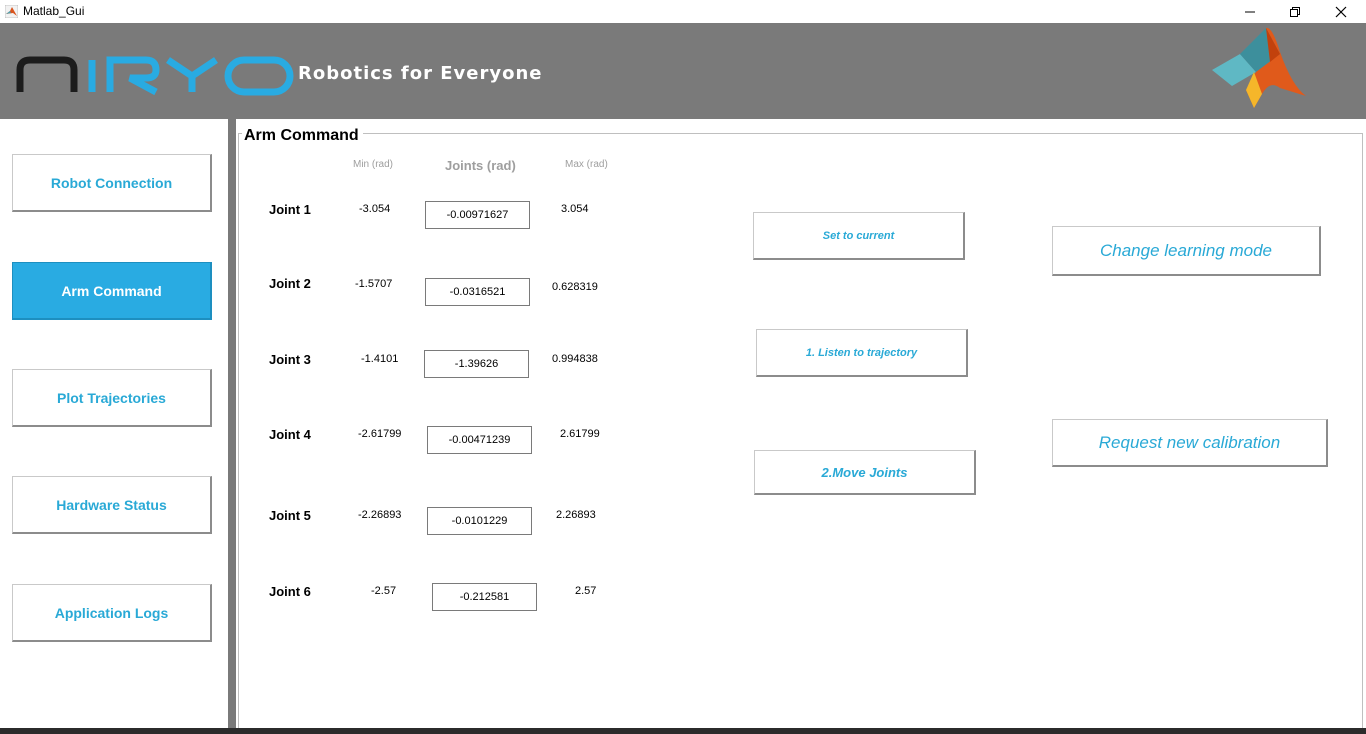  I want to click on joint-4-input, so click(479, 440).